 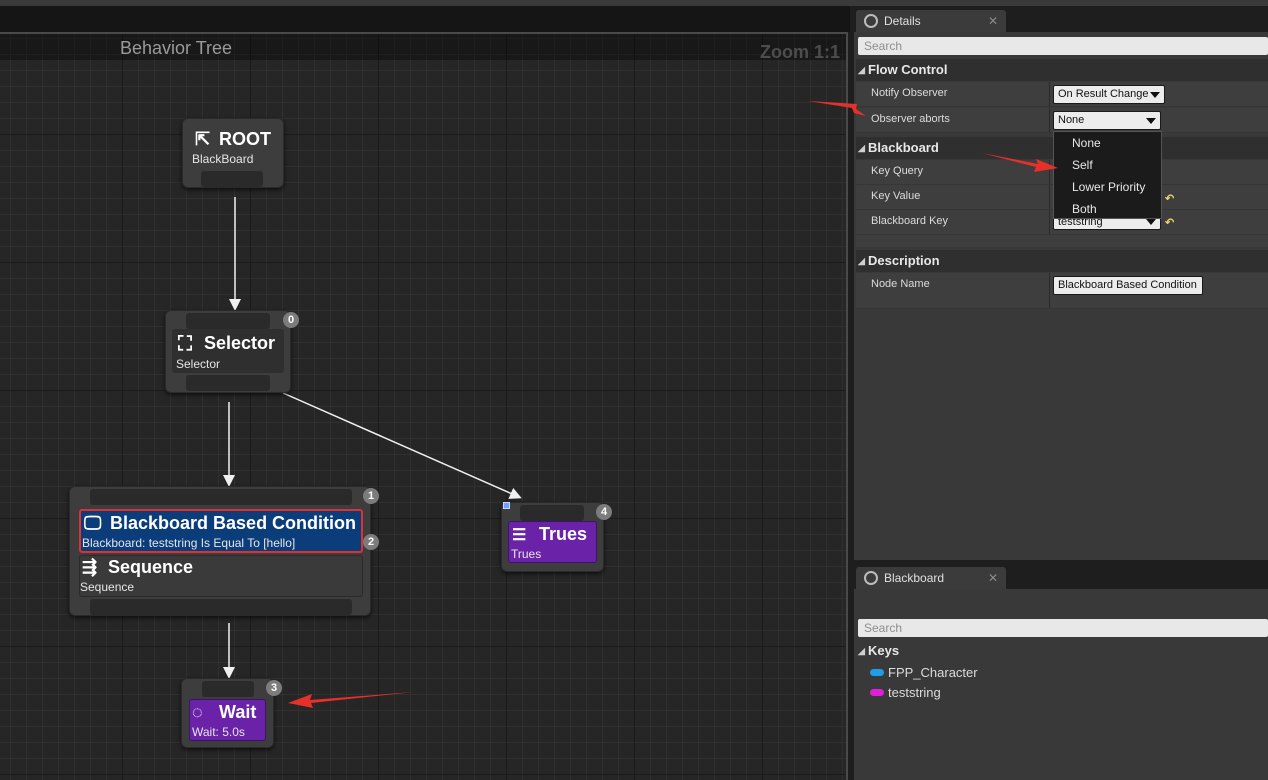 I want to click on trues-input-pin, so click(x=552, y=513).